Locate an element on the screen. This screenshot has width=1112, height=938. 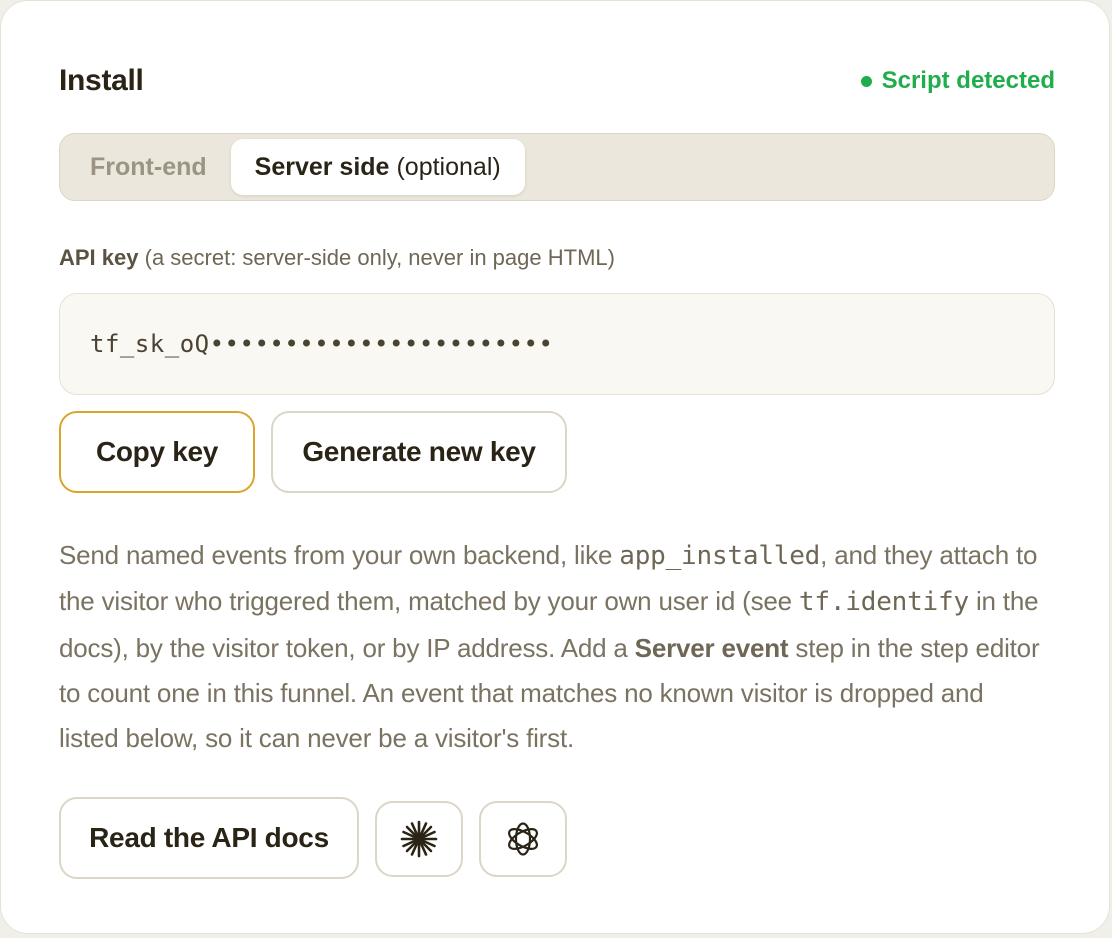
api-key-label-title: API key is located at coordinates (99, 257).